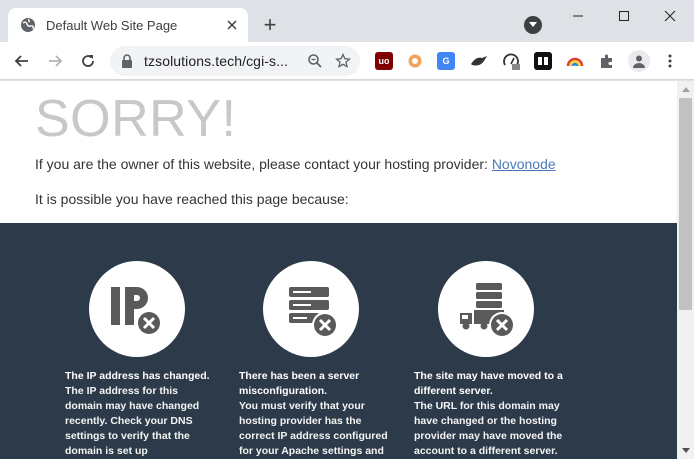 The height and width of the screenshot is (459, 694). Describe the element at coordinates (607, 61) in the screenshot. I see `puzzle-icon` at that location.